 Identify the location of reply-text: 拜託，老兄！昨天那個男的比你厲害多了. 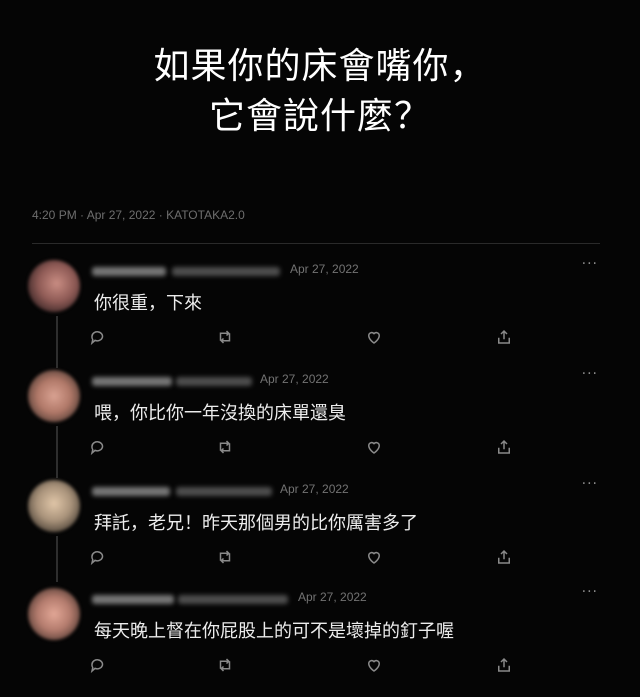
(256, 523).